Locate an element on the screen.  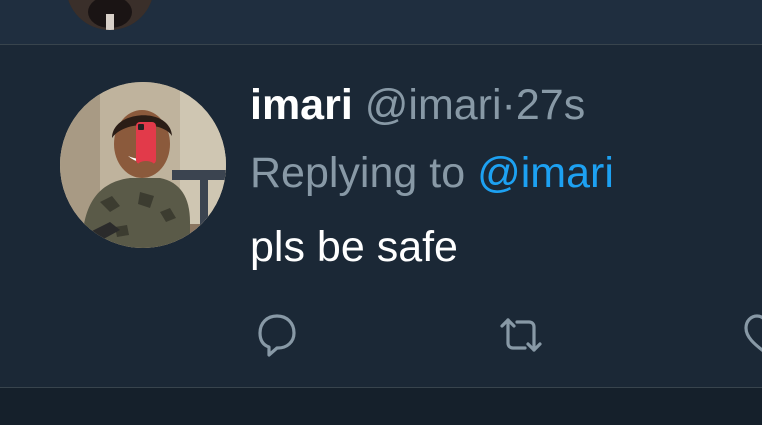
replying-to: Replying to @imari is located at coordinates (432, 173).